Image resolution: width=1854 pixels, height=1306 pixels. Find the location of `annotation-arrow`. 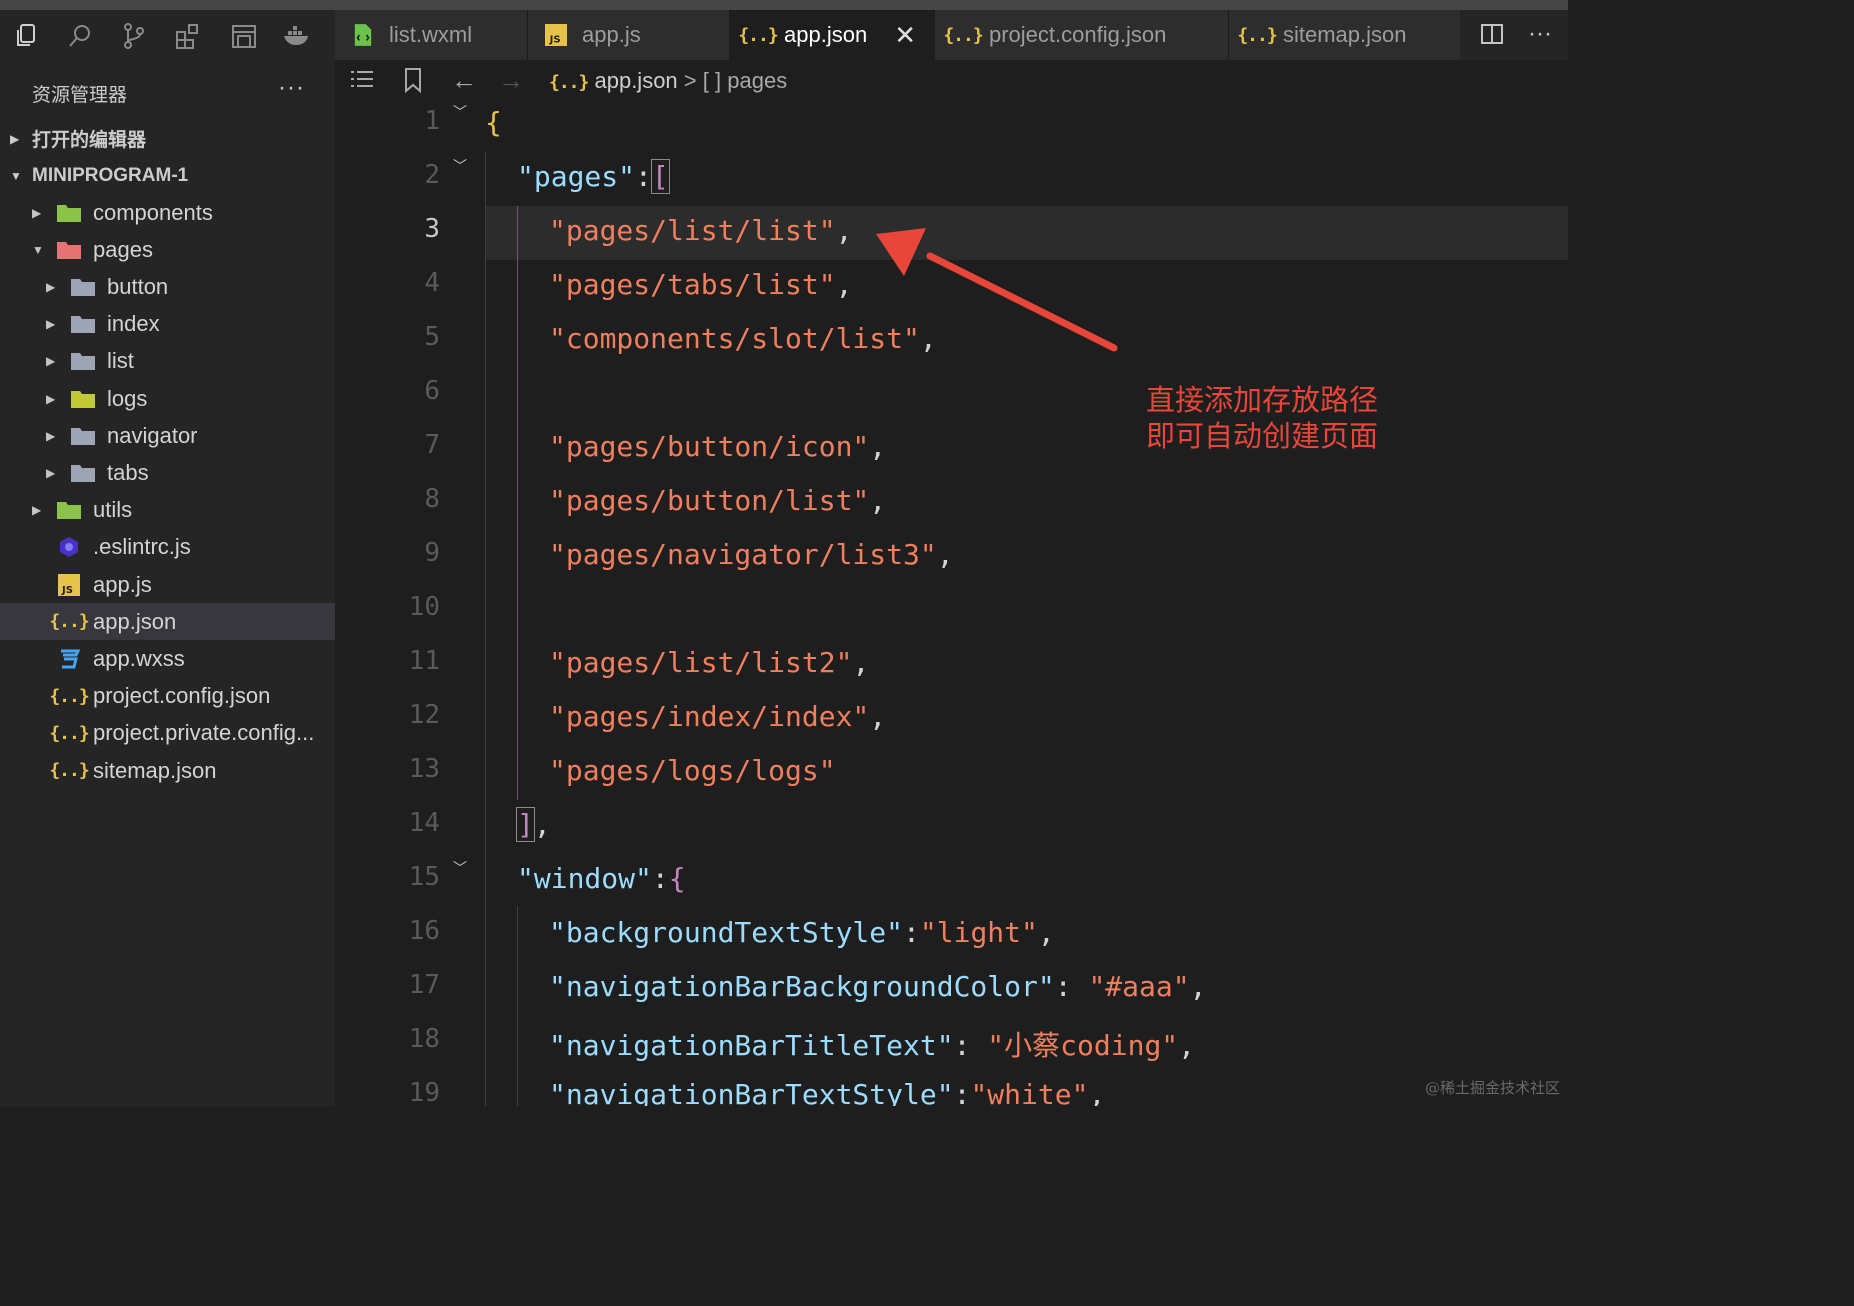

annotation-arrow is located at coordinates (997, 290).